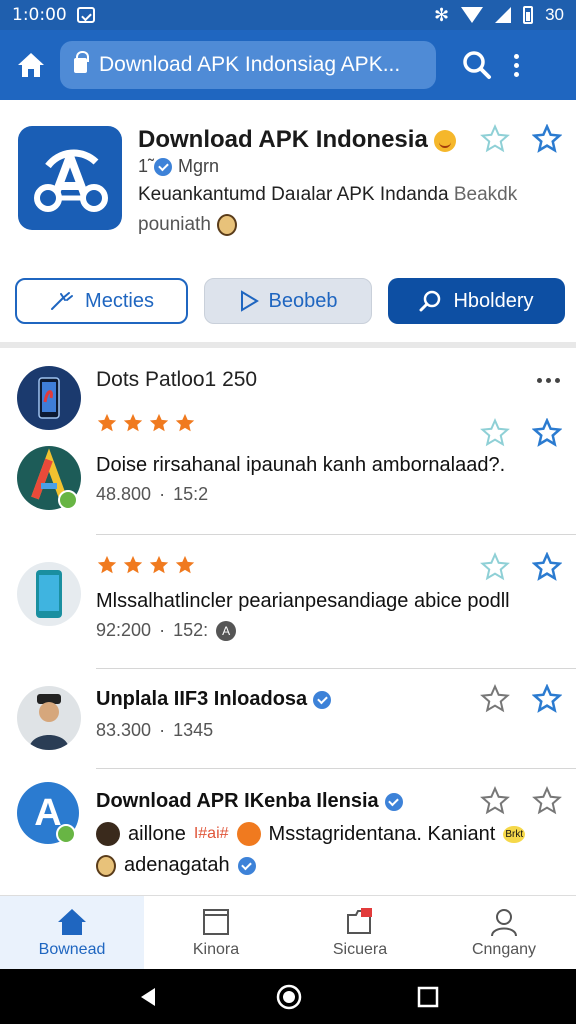 Image resolution: width=576 pixels, height=1024 pixels. I want to click on meta-count: 48.800, so click(124, 494).